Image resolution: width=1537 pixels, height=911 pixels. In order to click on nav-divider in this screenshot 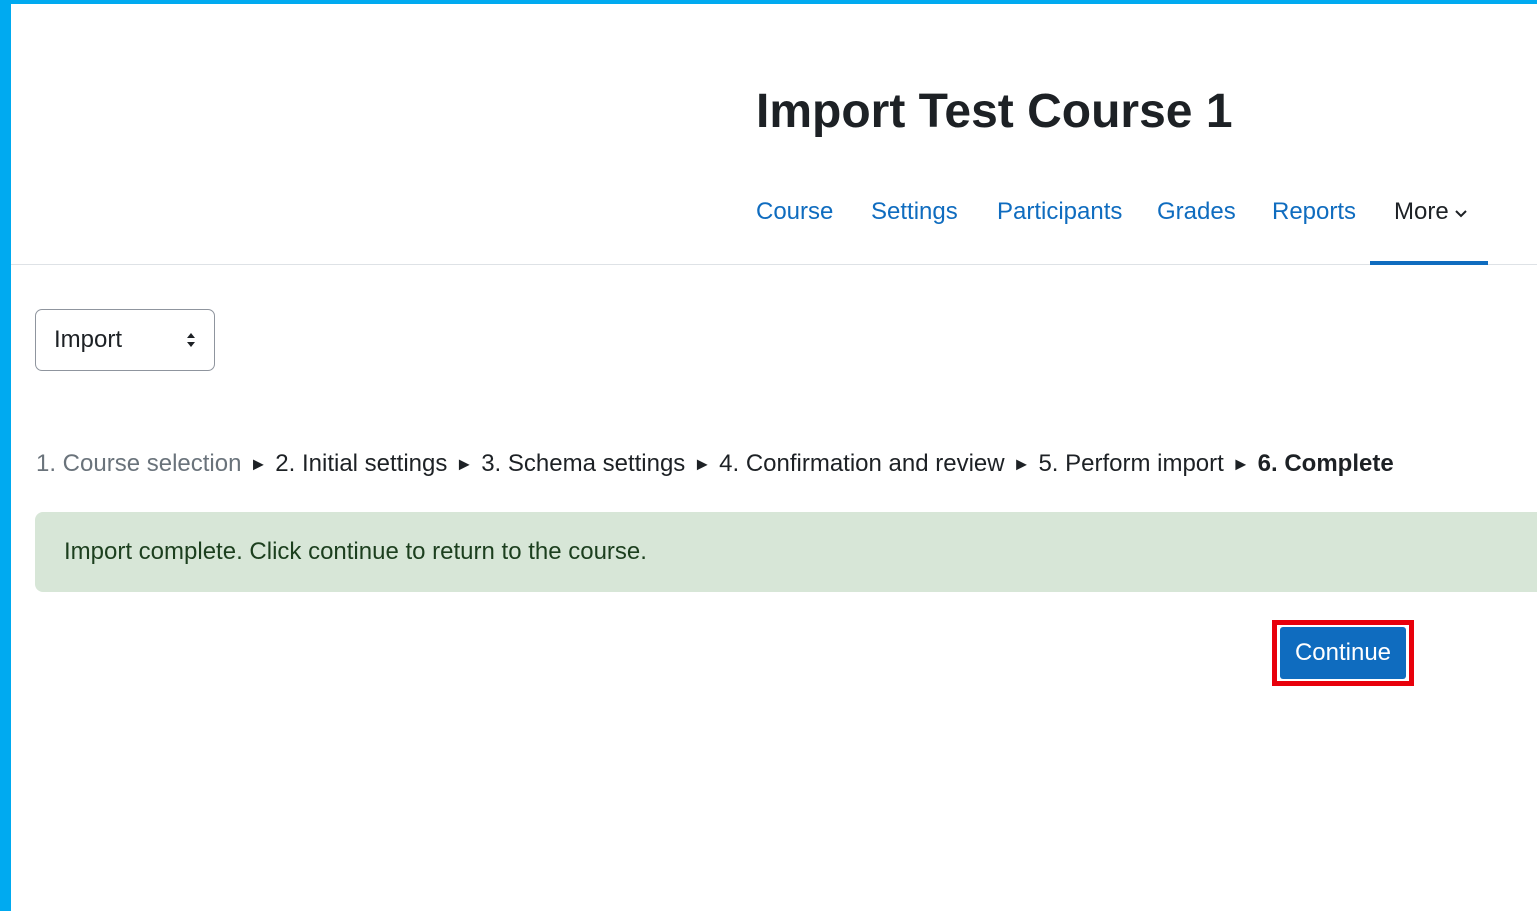, I will do `click(774, 264)`.